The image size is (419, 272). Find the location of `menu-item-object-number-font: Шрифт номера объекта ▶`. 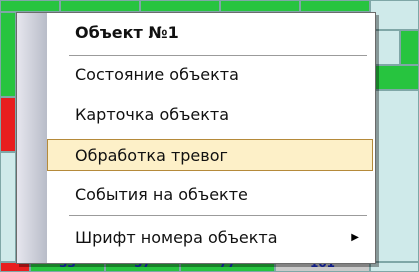

menu-item-object-number-font: Шрифт номера объекта ▶ is located at coordinates (210, 238).